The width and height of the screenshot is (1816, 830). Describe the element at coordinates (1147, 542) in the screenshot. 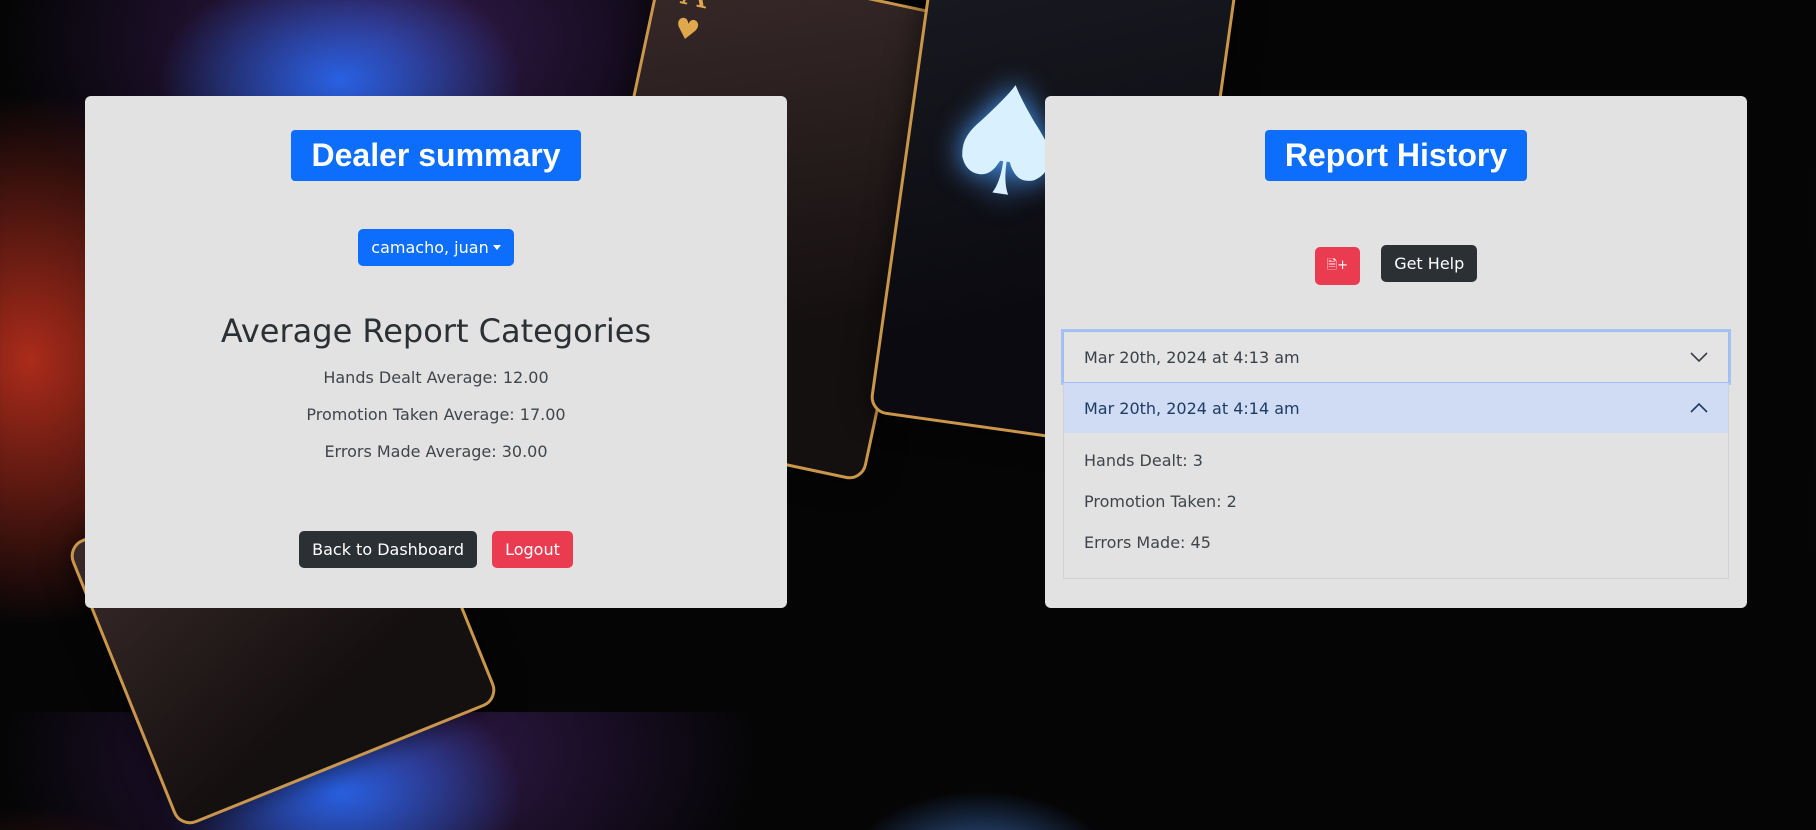

I see `report-errors-made: Errors Made: 45` at that location.